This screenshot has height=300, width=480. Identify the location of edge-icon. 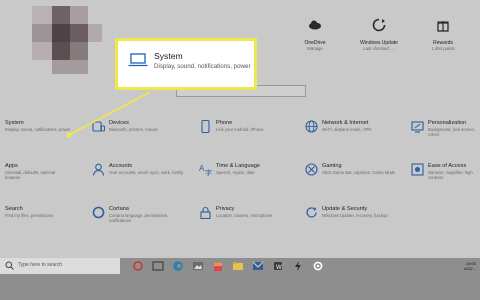
(178, 266).